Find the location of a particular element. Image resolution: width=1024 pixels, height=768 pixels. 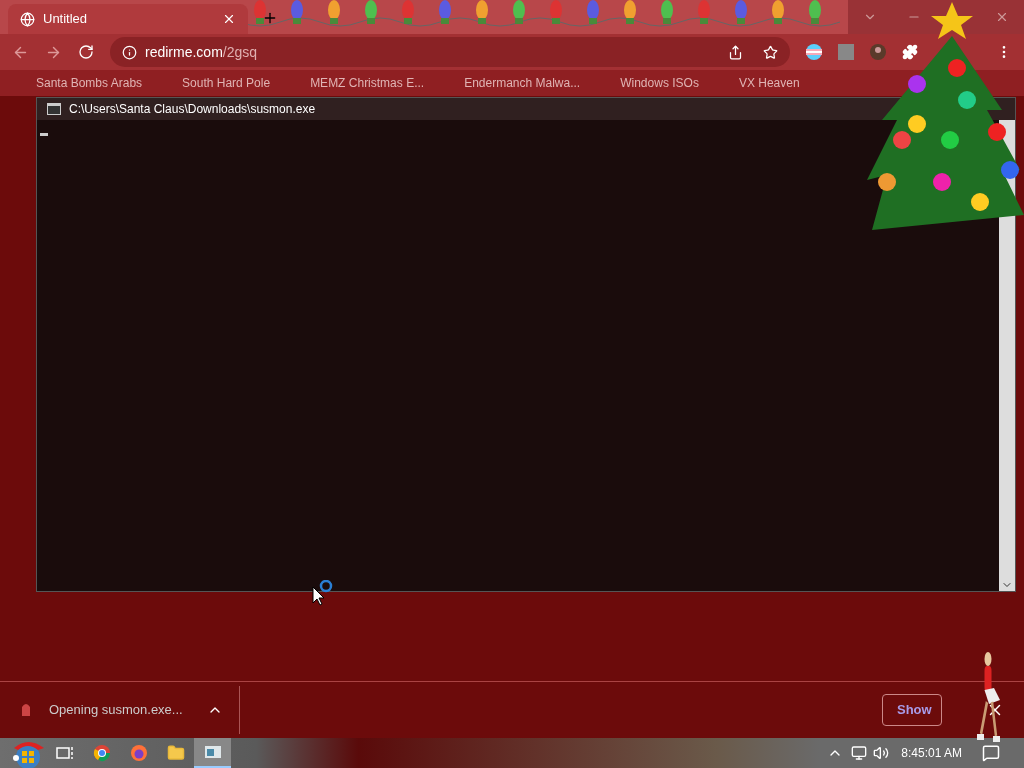

info-icon is located at coordinates (129, 52).